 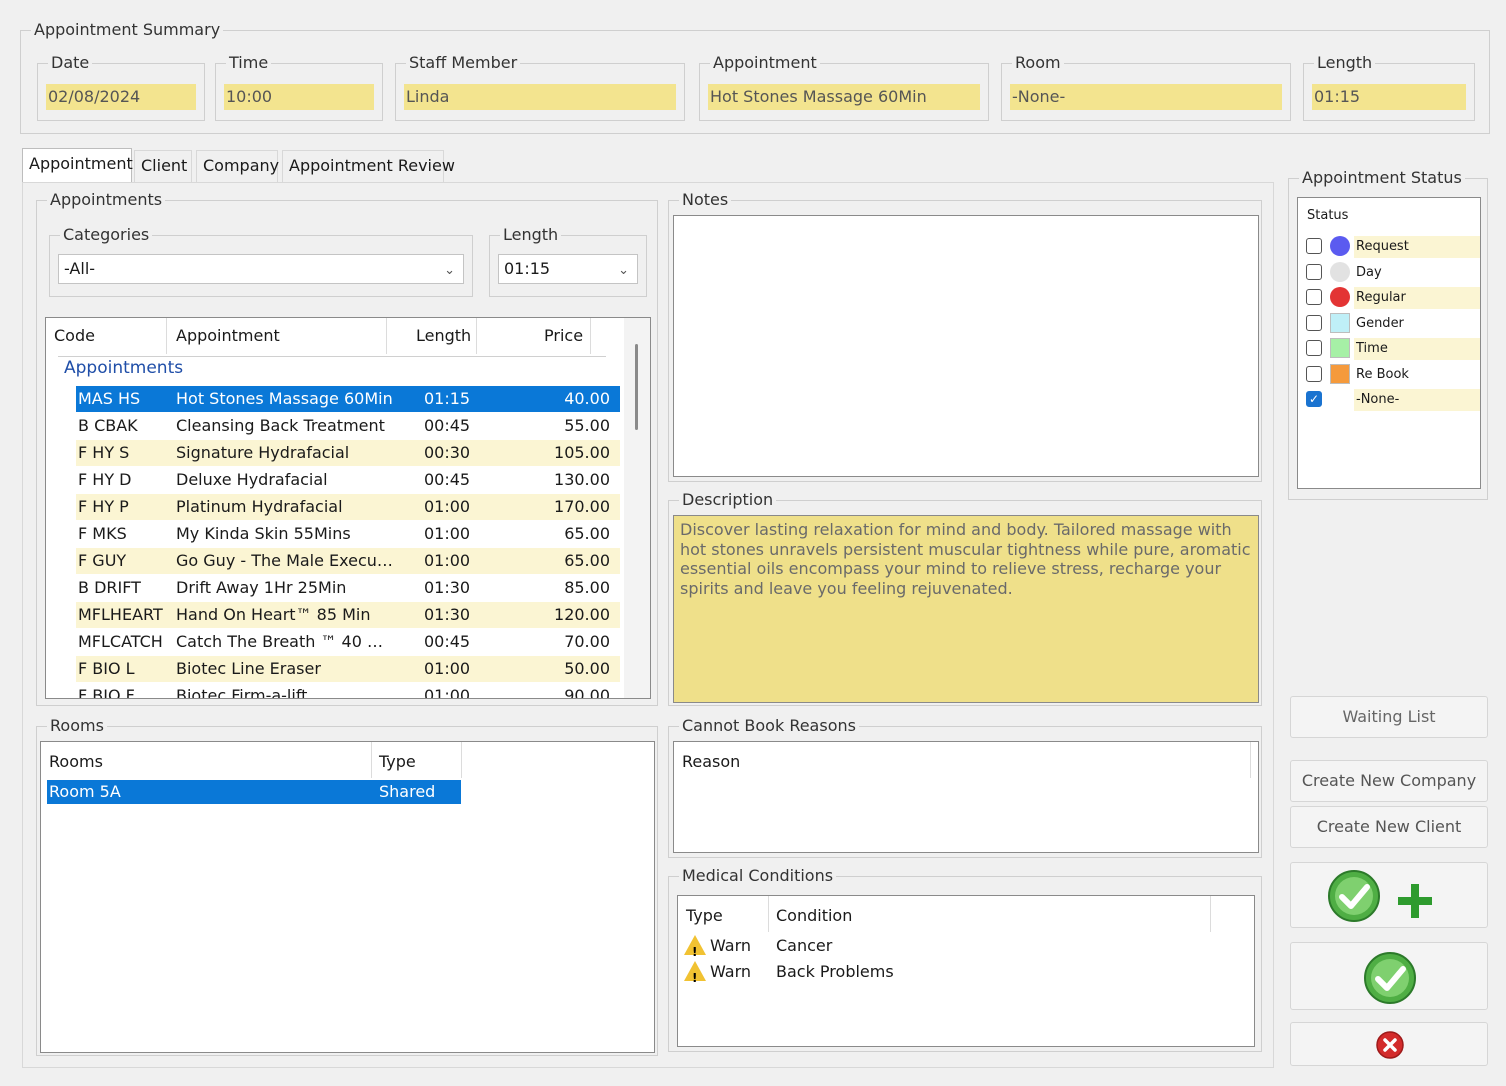 What do you see at coordinates (1415, 901) in the screenshot?
I see `plus-icon` at bounding box center [1415, 901].